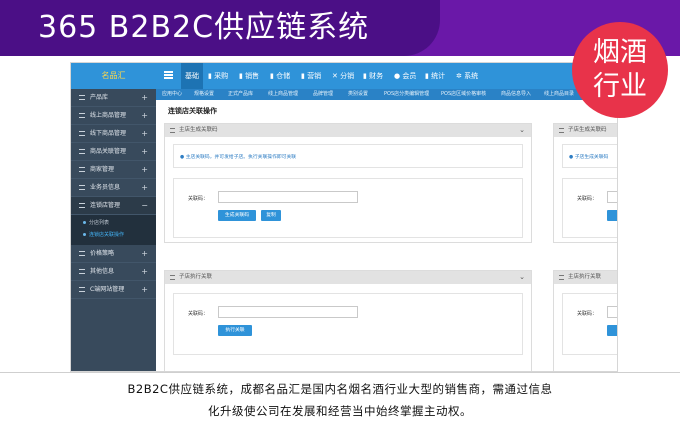 The width and height of the screenshot is (680, 425). I want to click on subnav-brand: 品牌管理, so click(323, 94).